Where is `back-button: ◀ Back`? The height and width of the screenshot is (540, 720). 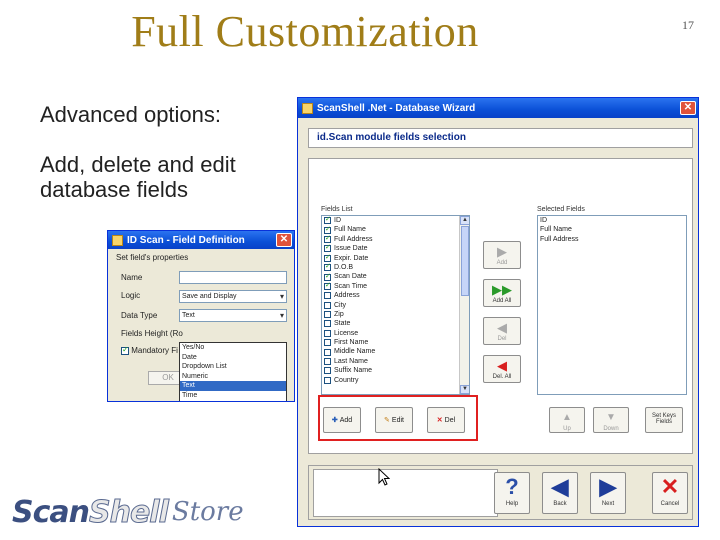 back-button: ◀ Back is located at coordinates (560, 493).